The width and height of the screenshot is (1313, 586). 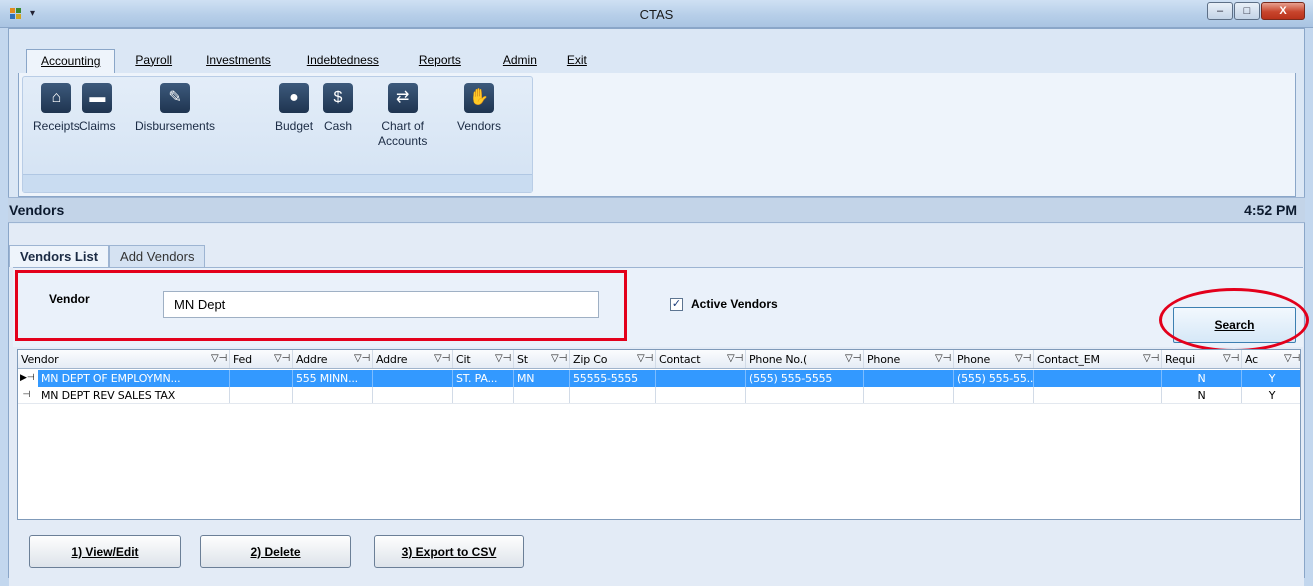 I want to click on ribbon-group-footer, so click(x=277, y=183).